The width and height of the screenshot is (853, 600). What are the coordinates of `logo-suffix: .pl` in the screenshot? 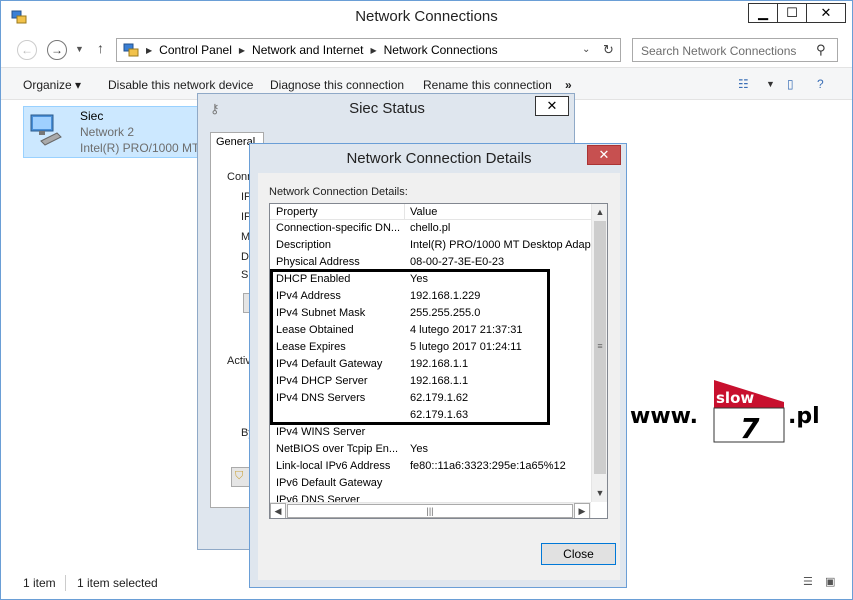 It's located at (804, 416).